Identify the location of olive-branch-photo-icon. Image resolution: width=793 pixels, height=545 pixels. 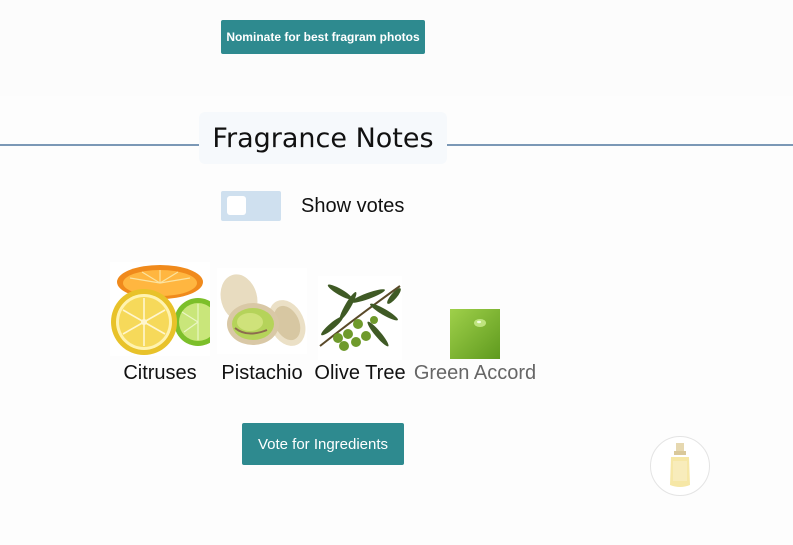
(360, 318).